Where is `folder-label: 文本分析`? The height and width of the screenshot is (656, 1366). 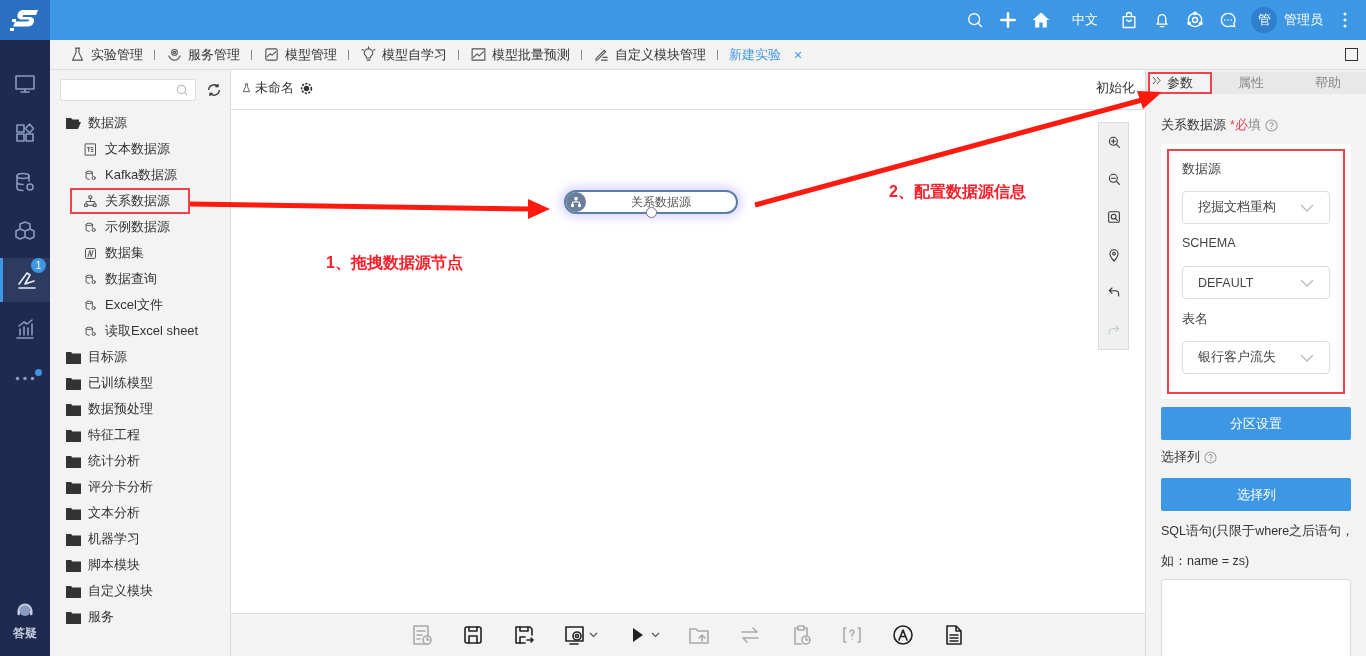
folder-label: 文本分析 is located at coordinates (114, 513).